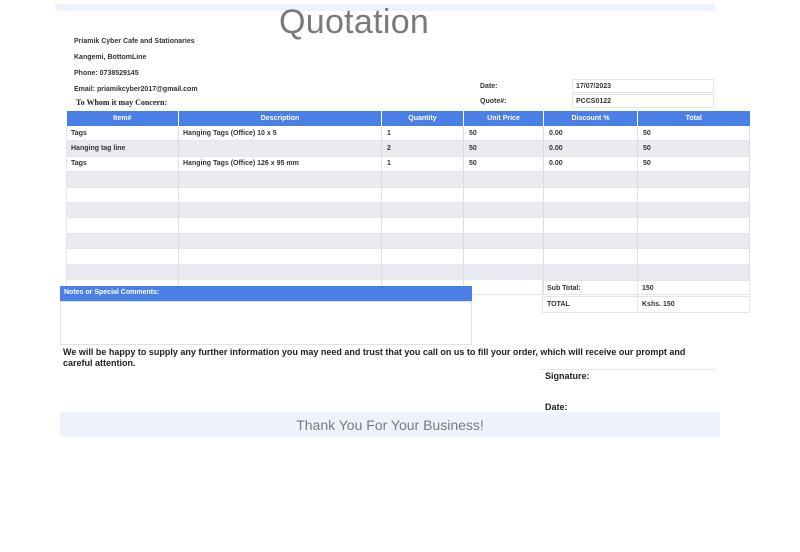 This screenshot has height=552, width=800. What do you see at coordinates (280, 134) in the screenshot?
I see `cell-description: Hanging Tags (Office) 10 x 5` at bounding box center [280, 134].